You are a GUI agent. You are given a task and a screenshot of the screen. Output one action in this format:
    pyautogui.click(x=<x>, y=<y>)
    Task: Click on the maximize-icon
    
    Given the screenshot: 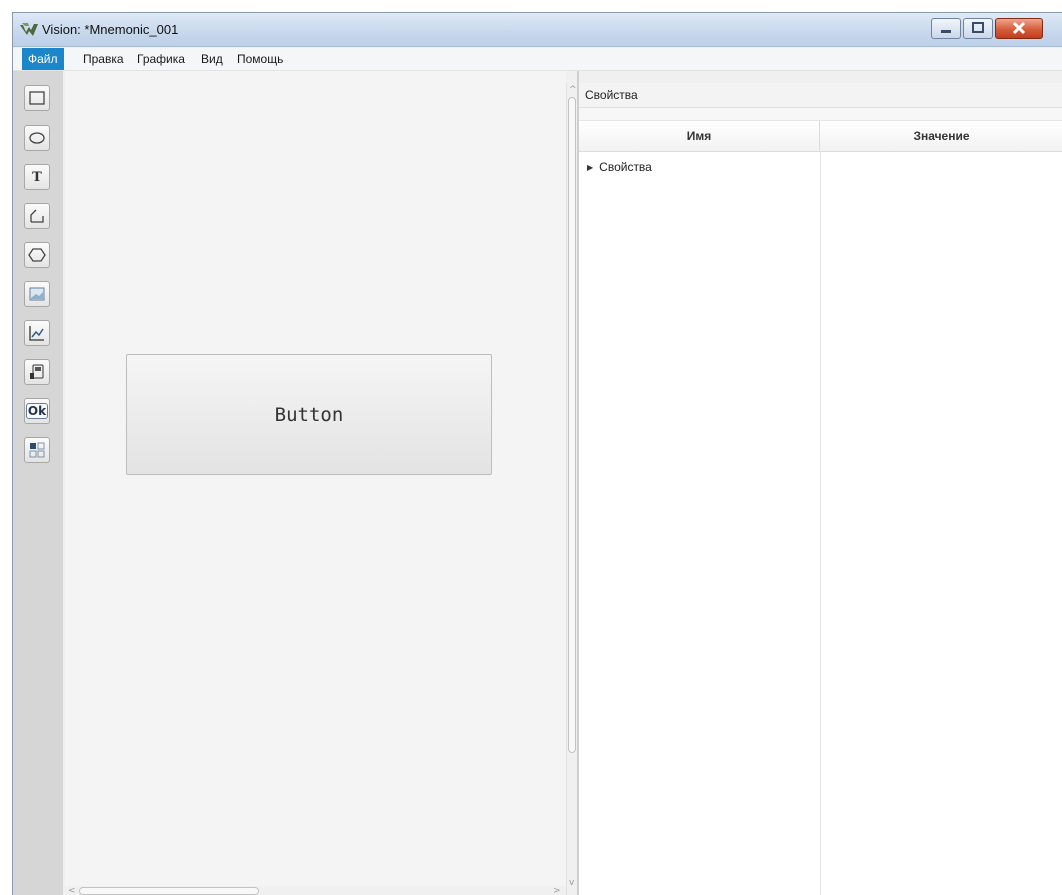 What is the action you would take?
    pyautogui.click(x=978, y=27)
    